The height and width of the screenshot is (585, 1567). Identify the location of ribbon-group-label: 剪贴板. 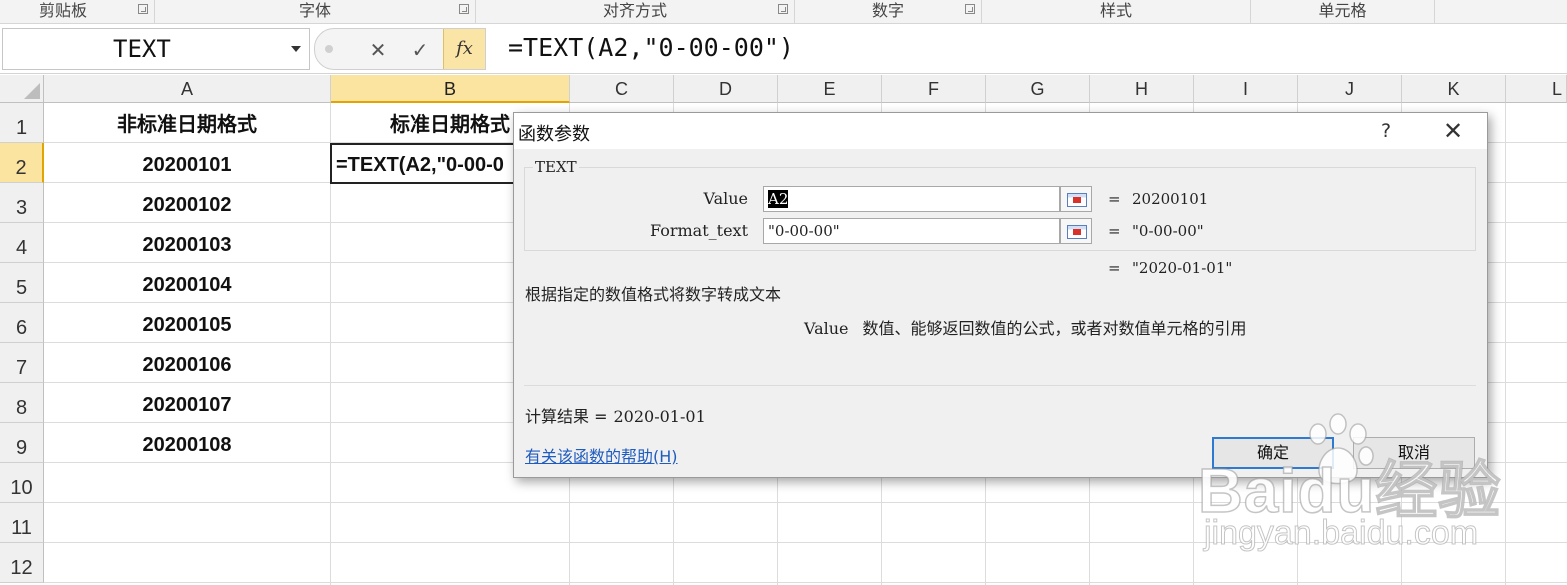
(62, 10).